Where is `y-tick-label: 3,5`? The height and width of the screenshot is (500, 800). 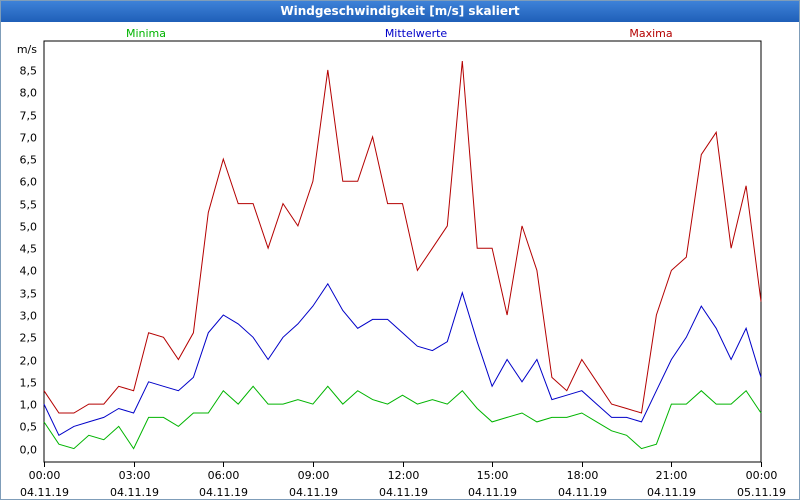 y-tick-label: 3,5 is located at coordinates (29, 294).